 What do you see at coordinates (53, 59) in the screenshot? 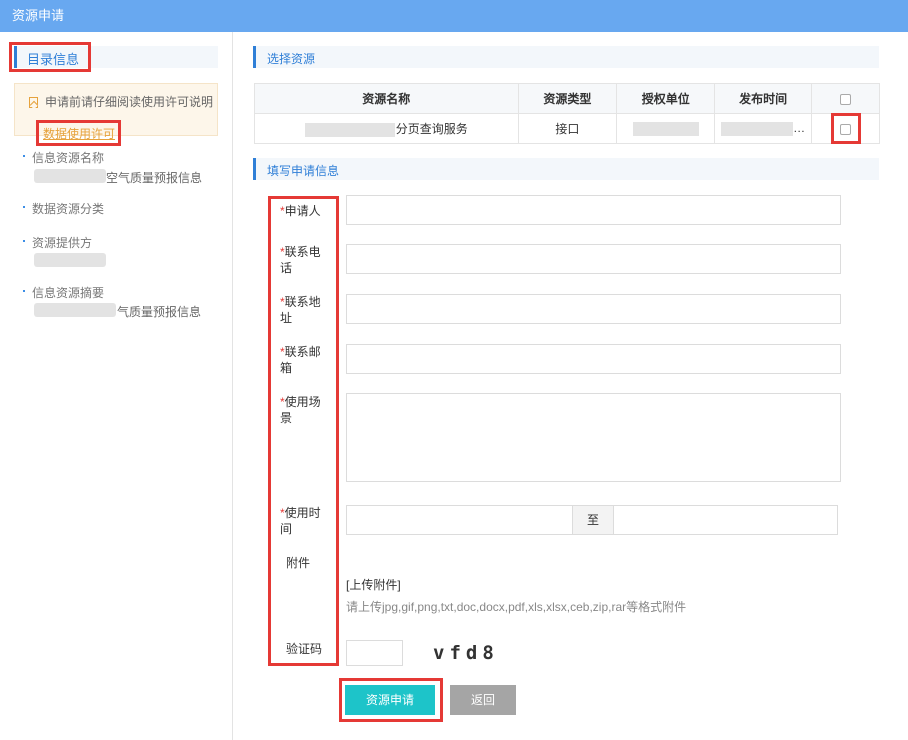
I see `catalog-info-title: 目录信息` at bounding box center [53, 59].